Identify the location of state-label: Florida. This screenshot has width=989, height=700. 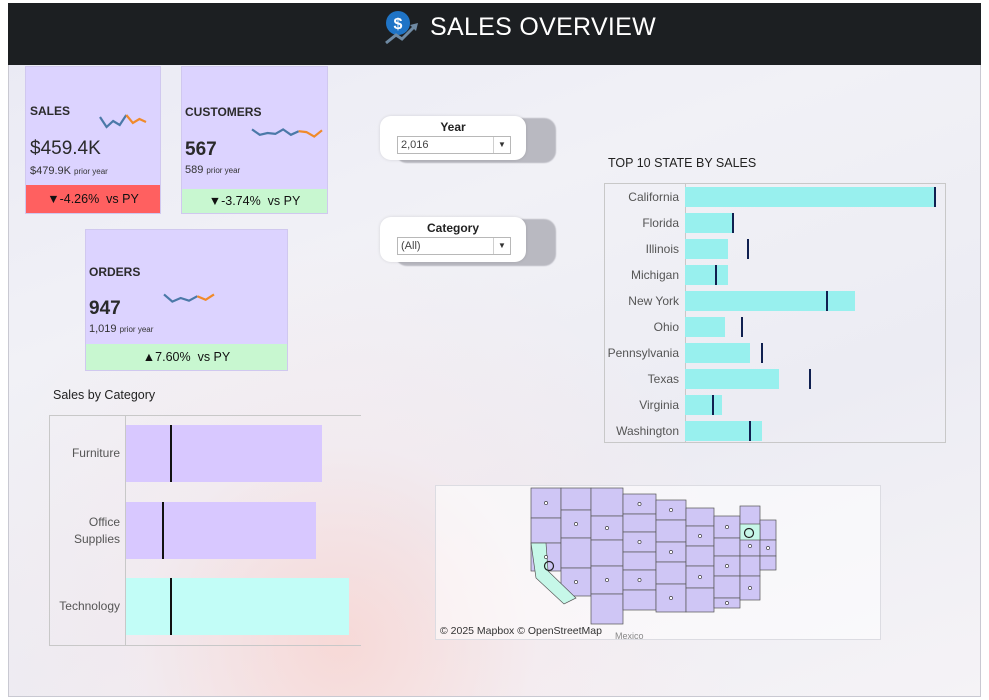
(660, 223).